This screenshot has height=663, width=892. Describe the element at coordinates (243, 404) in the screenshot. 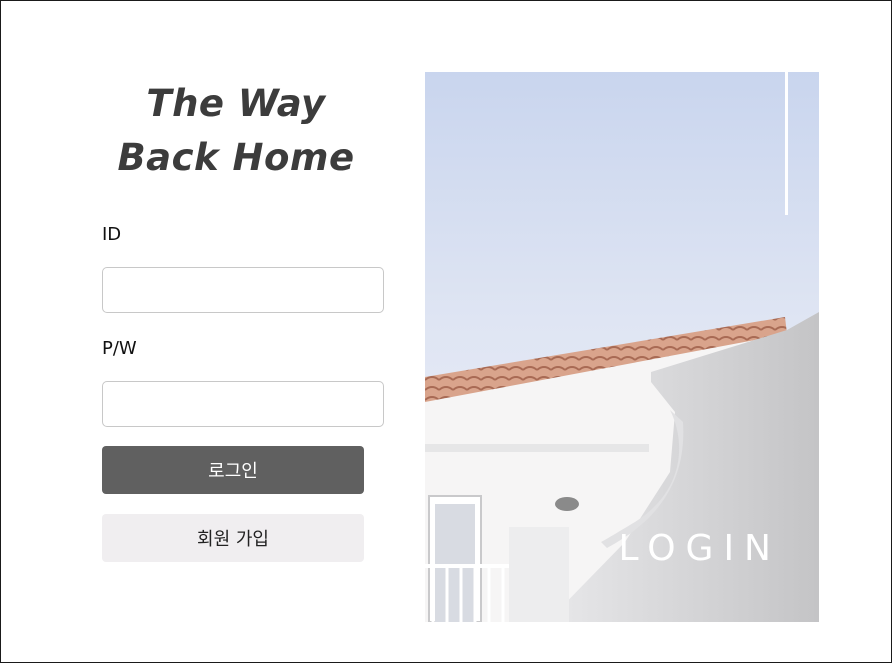

I see `password-input` at that location.